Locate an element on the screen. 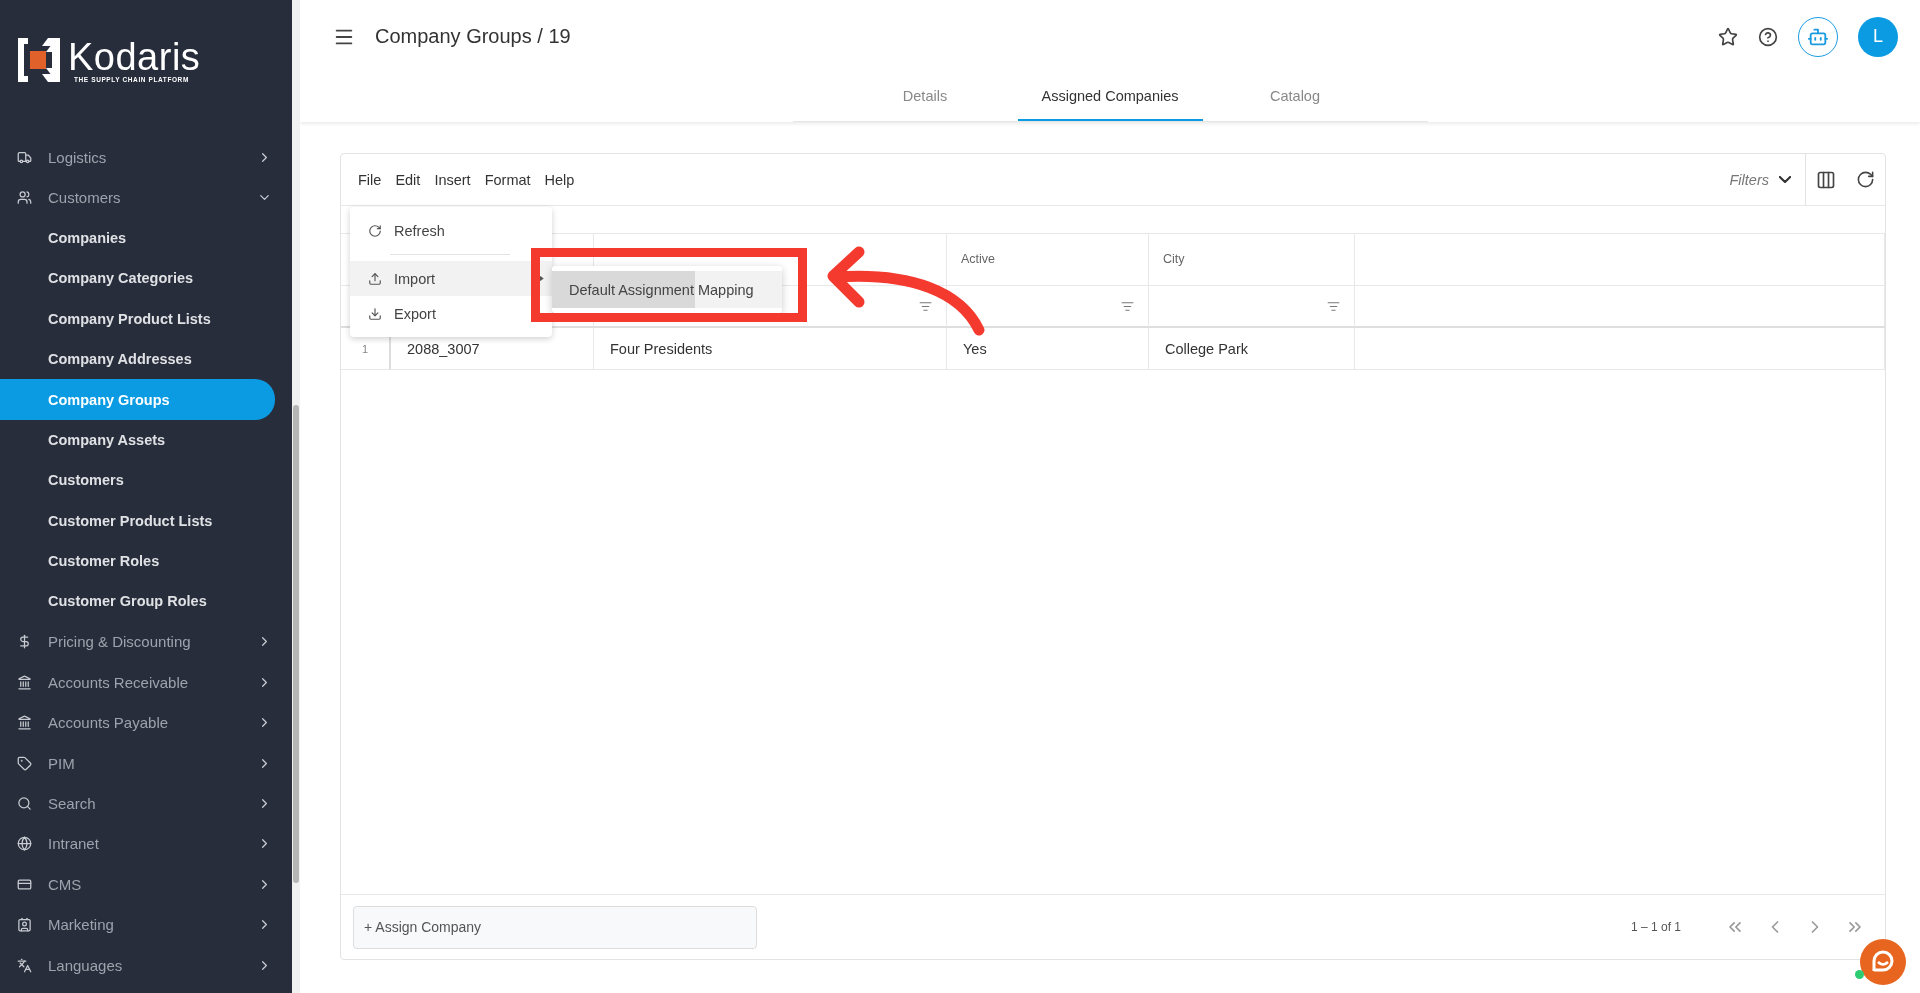 This screenshot has width=1920, height=993. table-cell: College Park is located at coordinates (1252, 349).